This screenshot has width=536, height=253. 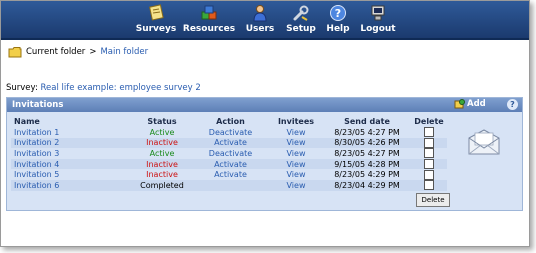 I want to click on nav-label: Users, so click(x=260, y=29).